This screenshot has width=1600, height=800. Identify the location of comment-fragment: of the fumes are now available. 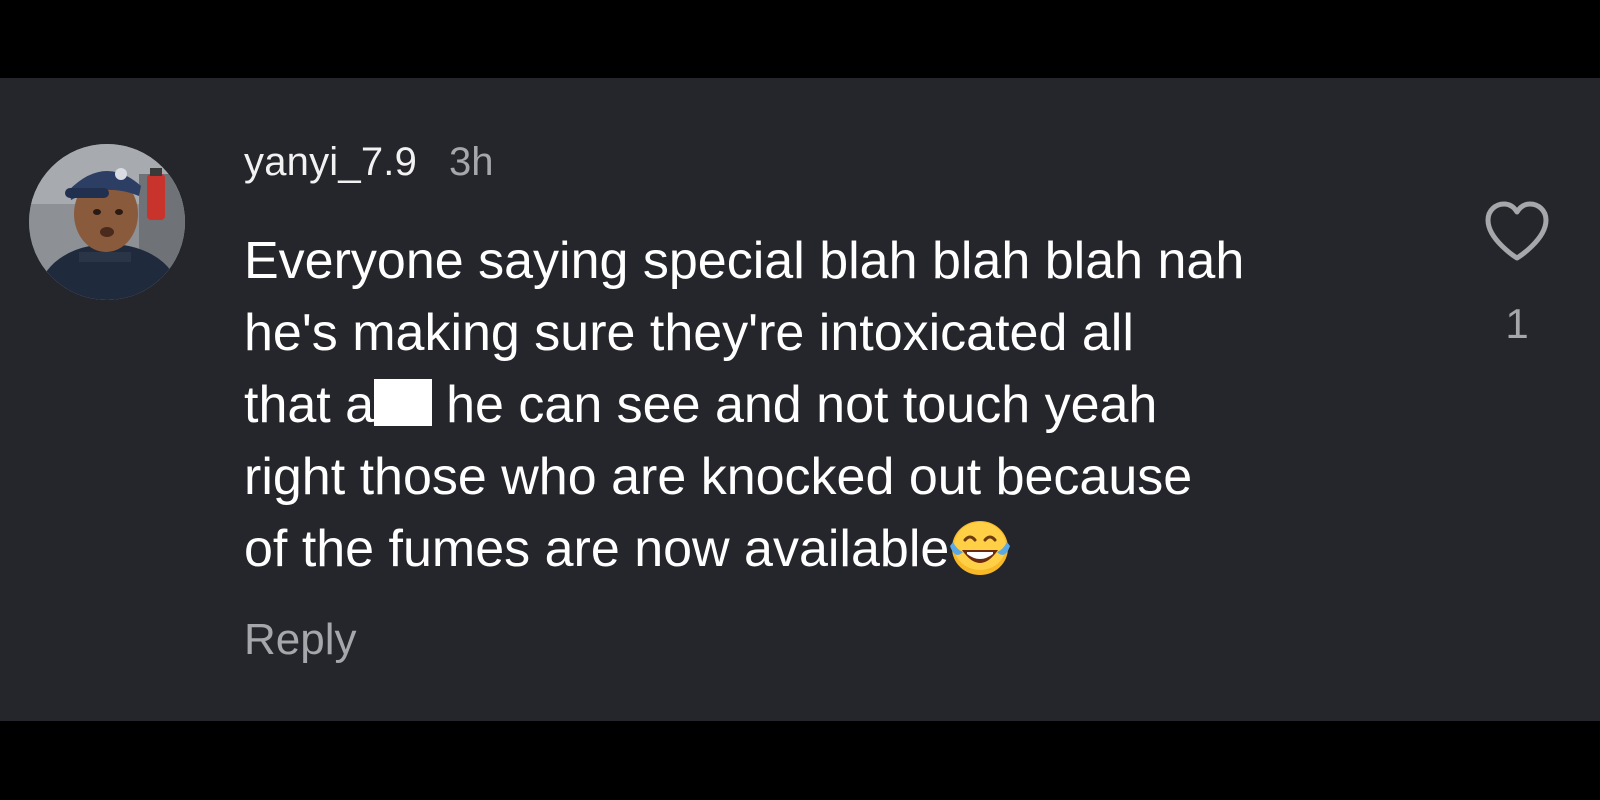
(597, 549).